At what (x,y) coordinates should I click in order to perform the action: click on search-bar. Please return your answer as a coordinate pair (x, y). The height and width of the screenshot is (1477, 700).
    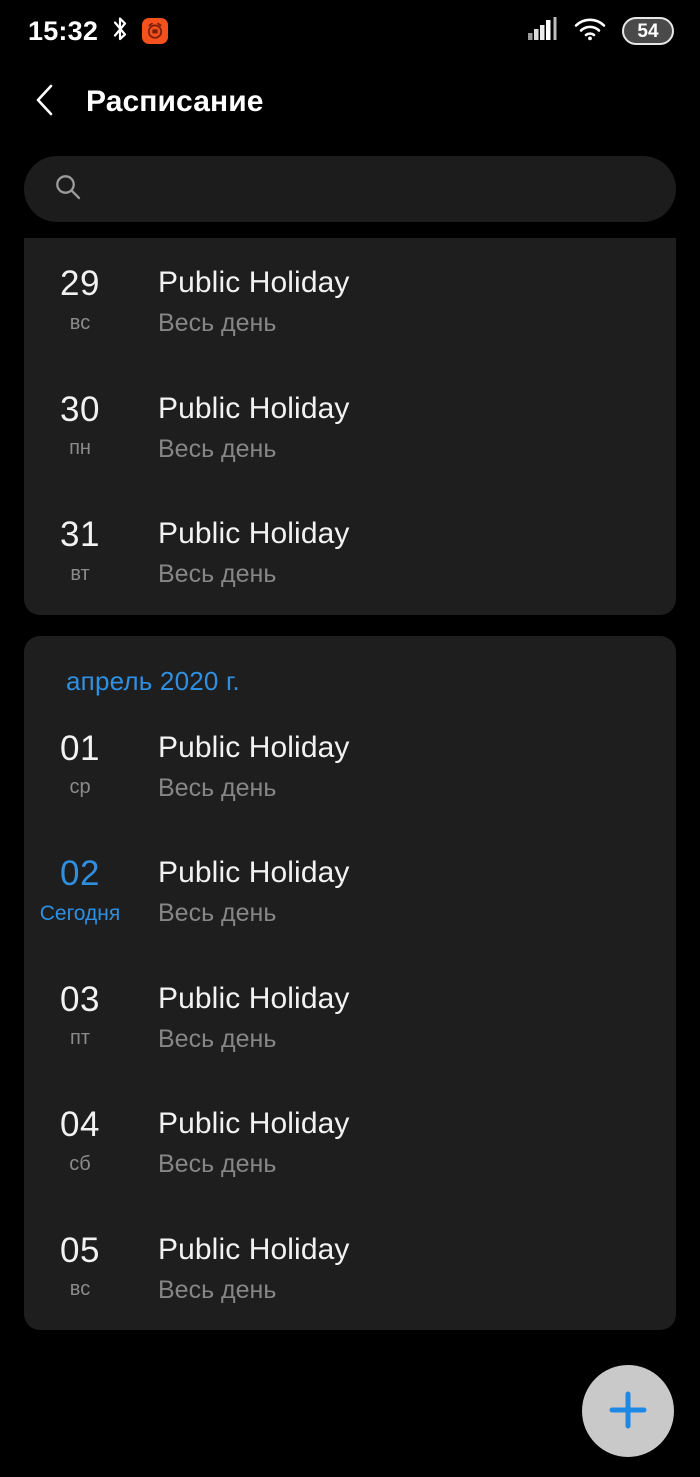
    Looking at the image, I should click on (350, 189).